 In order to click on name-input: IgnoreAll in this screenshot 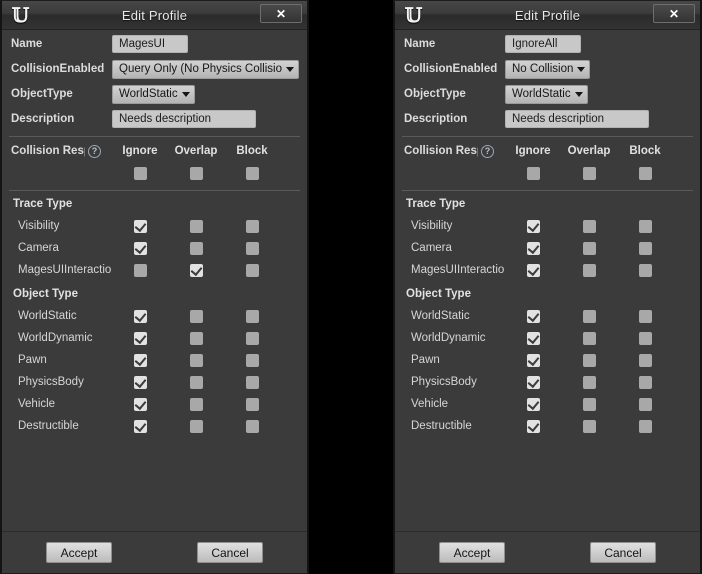, I will do `click(543, 44)`.